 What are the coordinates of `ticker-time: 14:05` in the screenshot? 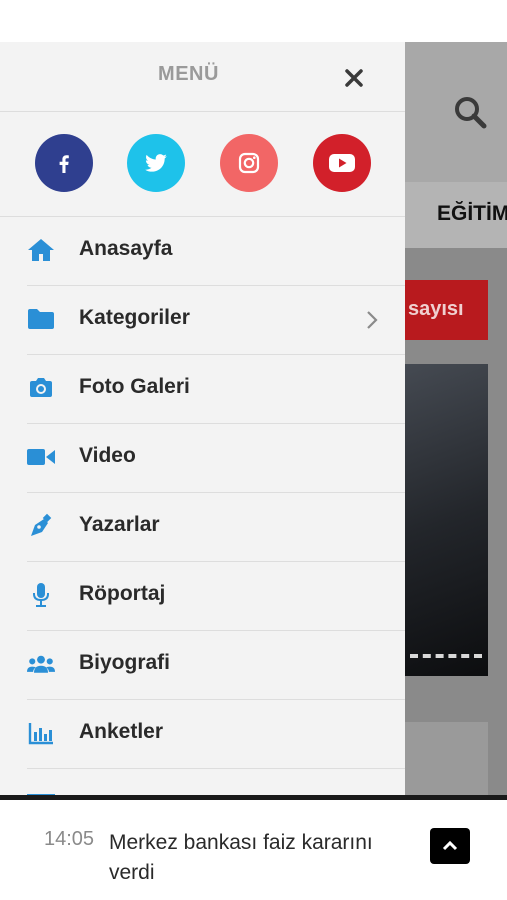 It's located at (69, 839).